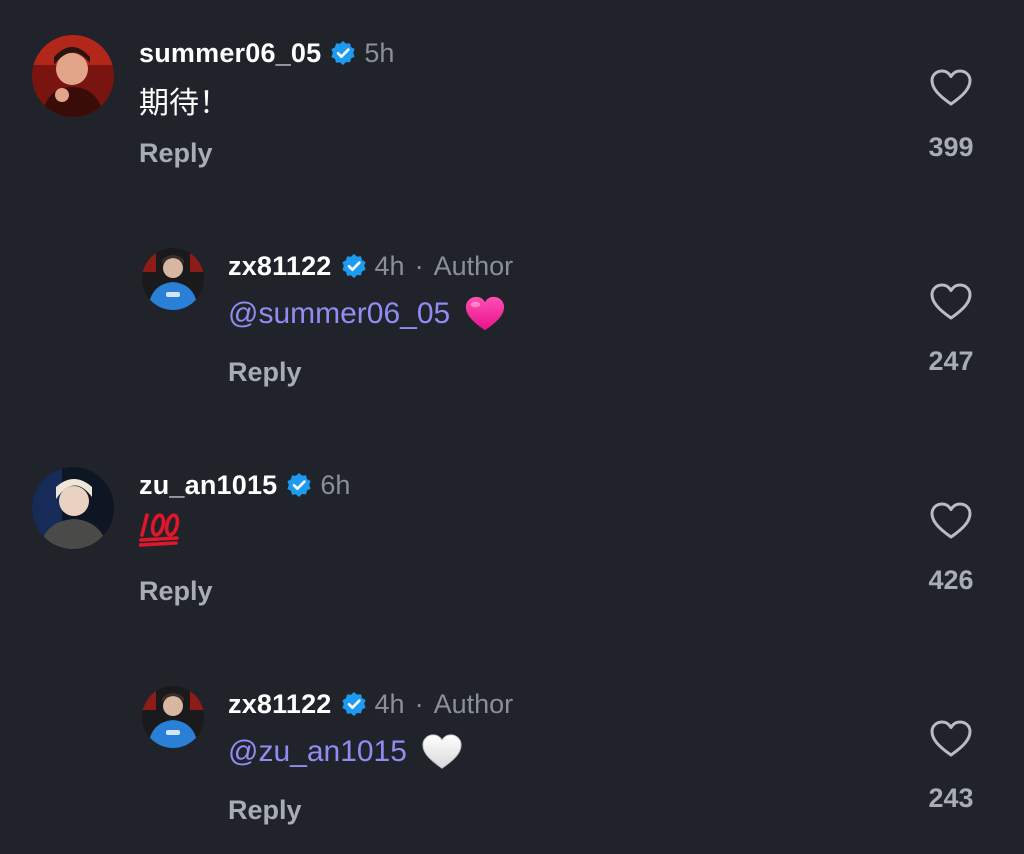 The image size is (1024, 854). Describe the element at coordinates (208, 485) in the screenshot. I see `username: zu_an1015` at that location.